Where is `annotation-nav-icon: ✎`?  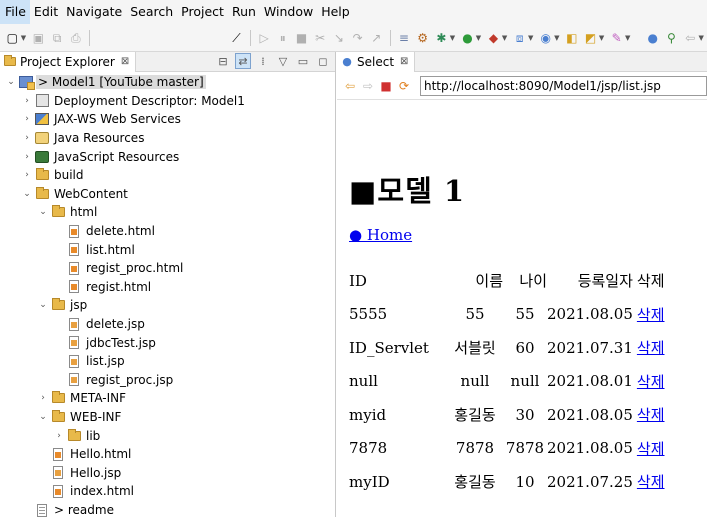 annotation-nav-icon: ✎ is located at coordinates (616, 38).